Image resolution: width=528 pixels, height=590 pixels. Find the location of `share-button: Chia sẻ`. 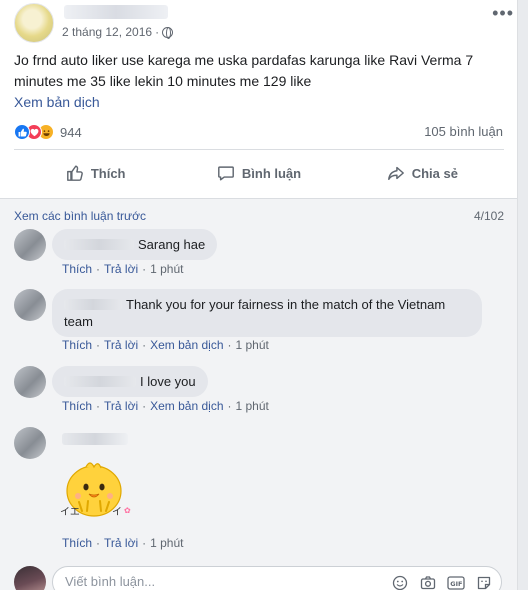

share-button: Chia sẻ is located at coordinates (422, 173).